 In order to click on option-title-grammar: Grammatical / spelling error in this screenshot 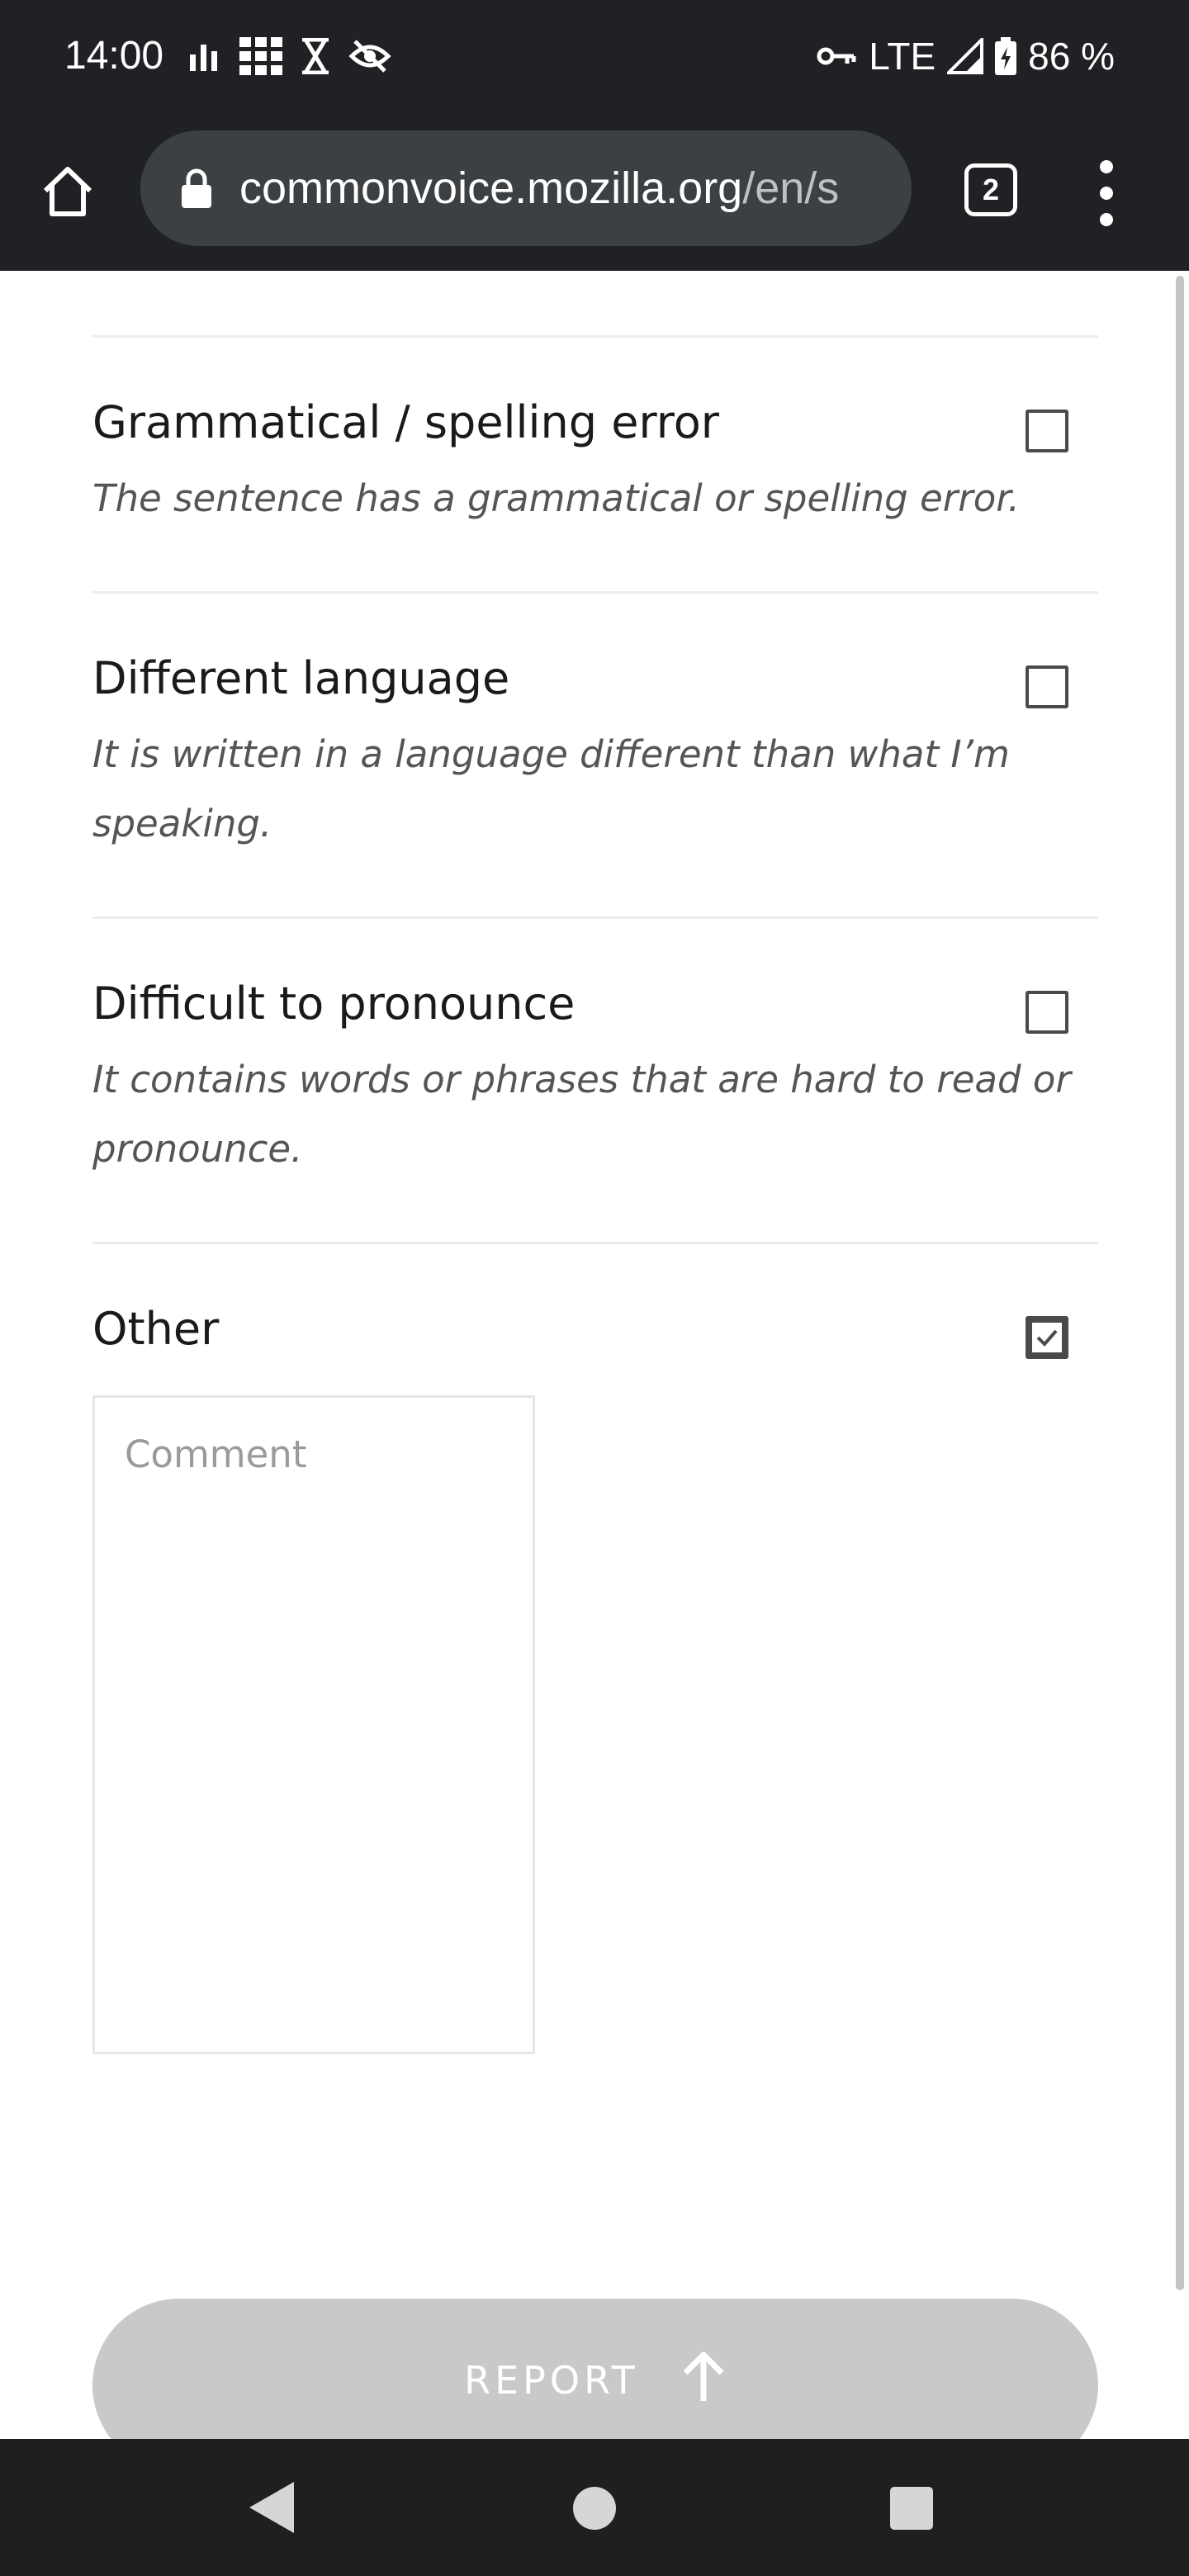, I will do `click(405, 422)`.